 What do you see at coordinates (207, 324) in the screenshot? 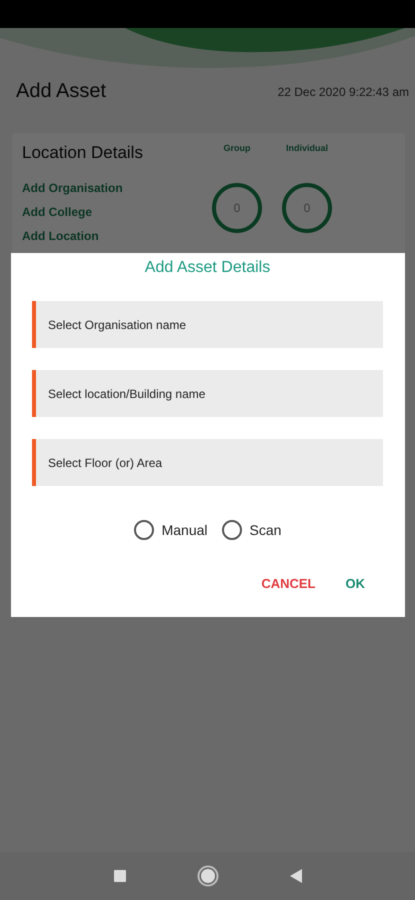
I see `select-field: Select Organisation name` at bounding box center [207, 324].